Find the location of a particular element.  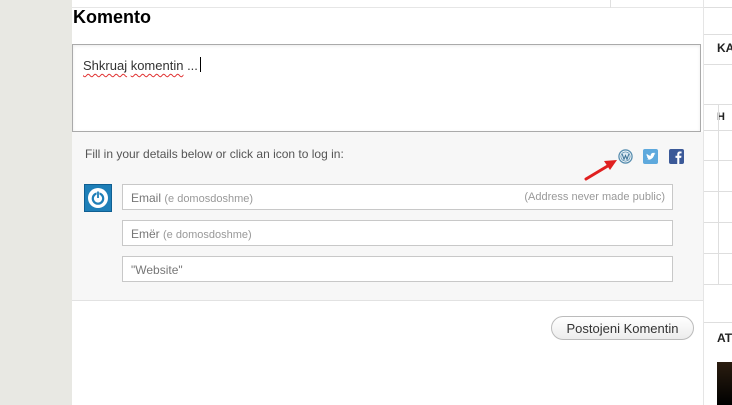

left-rail is located at coordinates (36, 202).